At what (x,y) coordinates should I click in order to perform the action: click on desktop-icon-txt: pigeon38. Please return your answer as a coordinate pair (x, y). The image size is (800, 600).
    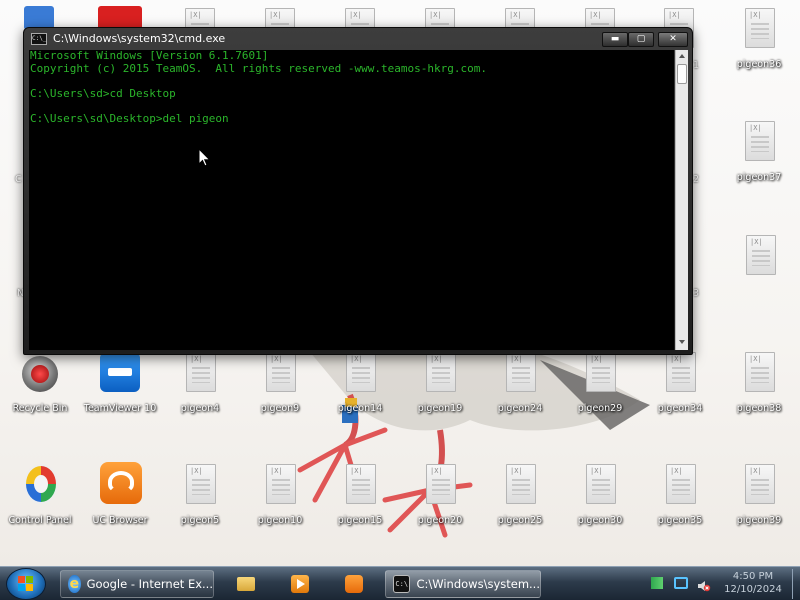
    Looking at the image, I should click on (759, 393).